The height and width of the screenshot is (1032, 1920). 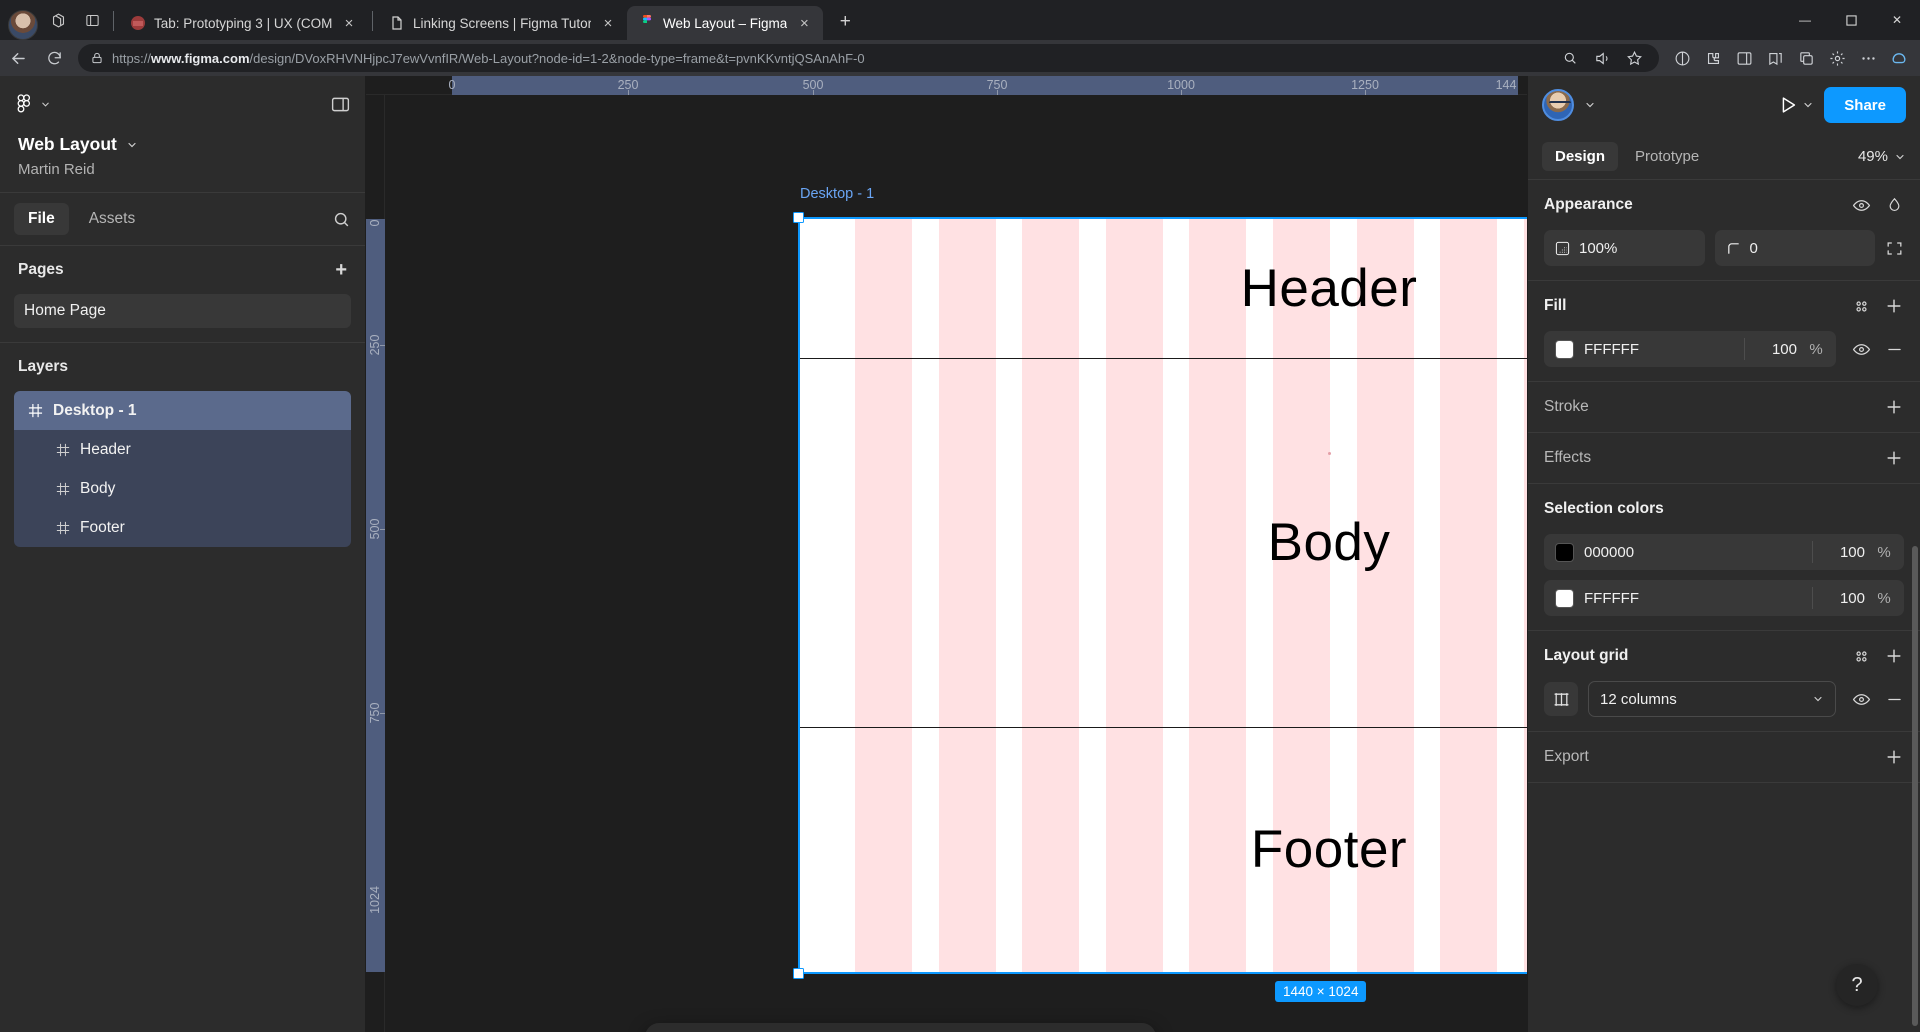 What do you see at coordinates (1321, 991) in the screenshot?
I see `dimension-badge: 1440 × 1024` at bounding box center [1321, 991].